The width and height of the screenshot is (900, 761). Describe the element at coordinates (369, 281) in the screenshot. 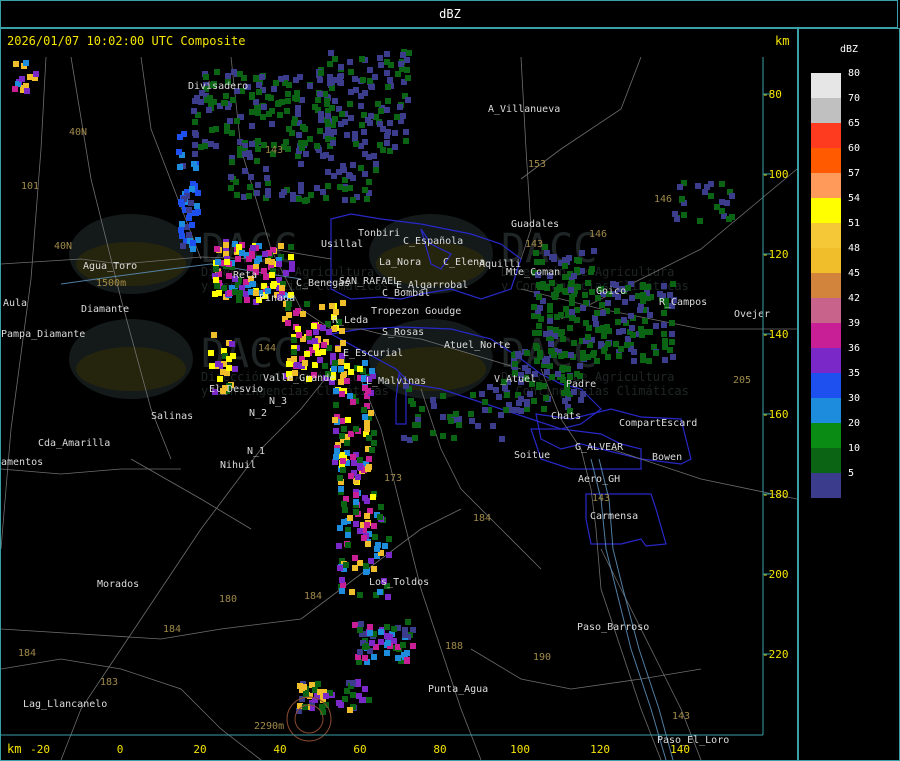

I see `place-label: SAN_RAFAEL` at that location.